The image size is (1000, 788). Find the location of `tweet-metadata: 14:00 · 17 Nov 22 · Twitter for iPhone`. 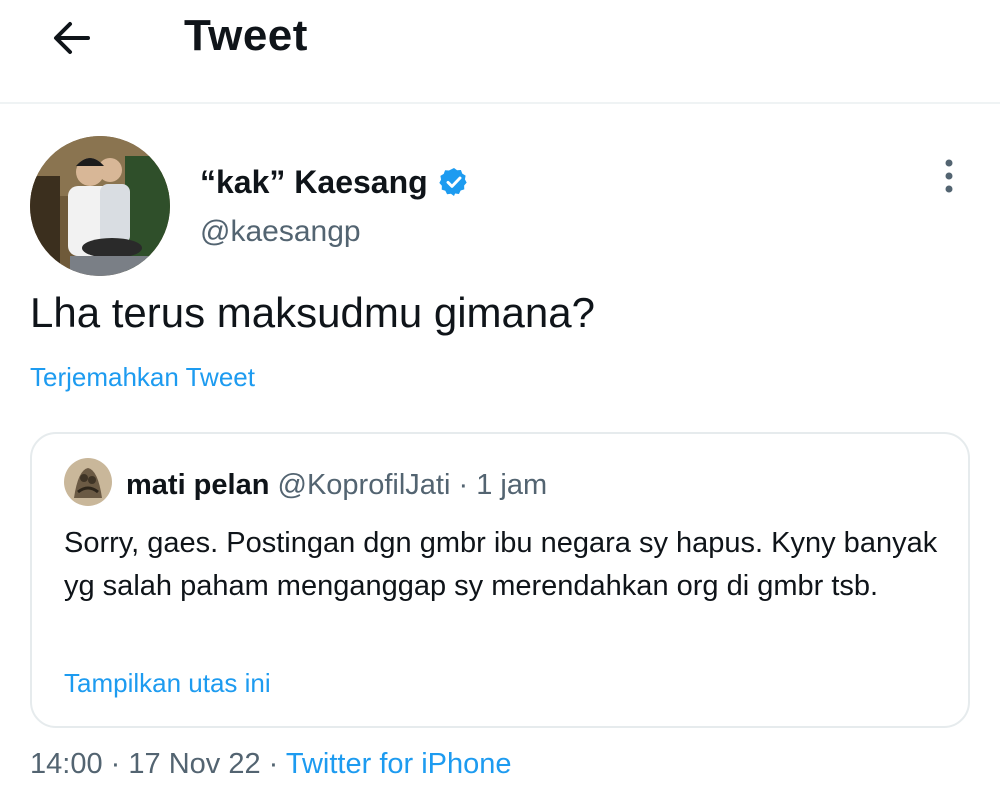

tweet-metadata: 14:00 · 17 Nov 22 · Twitter for iPhone is located at coordinates (271, 764).